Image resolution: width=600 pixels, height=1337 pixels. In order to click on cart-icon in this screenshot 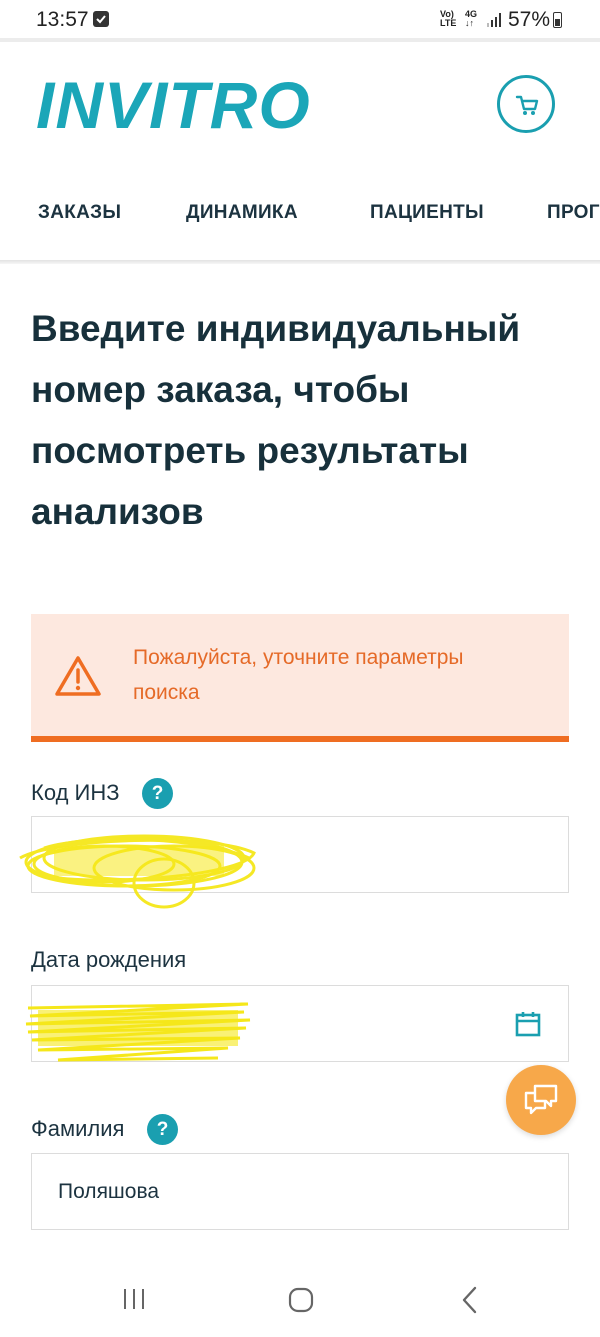, I will do `click(527, 105)`.